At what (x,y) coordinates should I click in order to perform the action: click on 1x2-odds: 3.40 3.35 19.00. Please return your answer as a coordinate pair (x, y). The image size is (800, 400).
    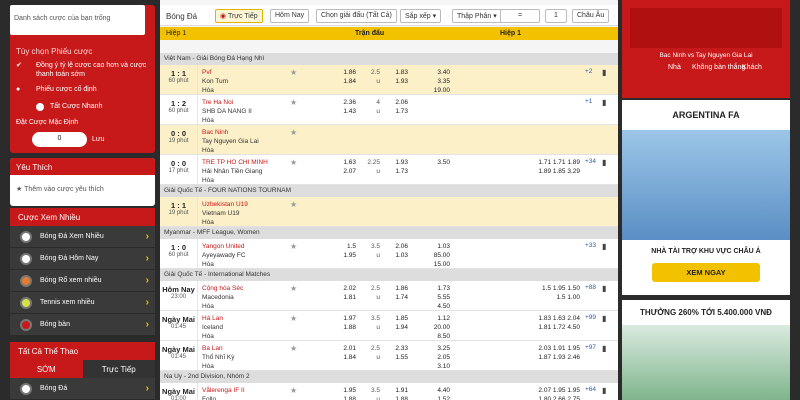
    Looking at the image, I should click on (432, 81).